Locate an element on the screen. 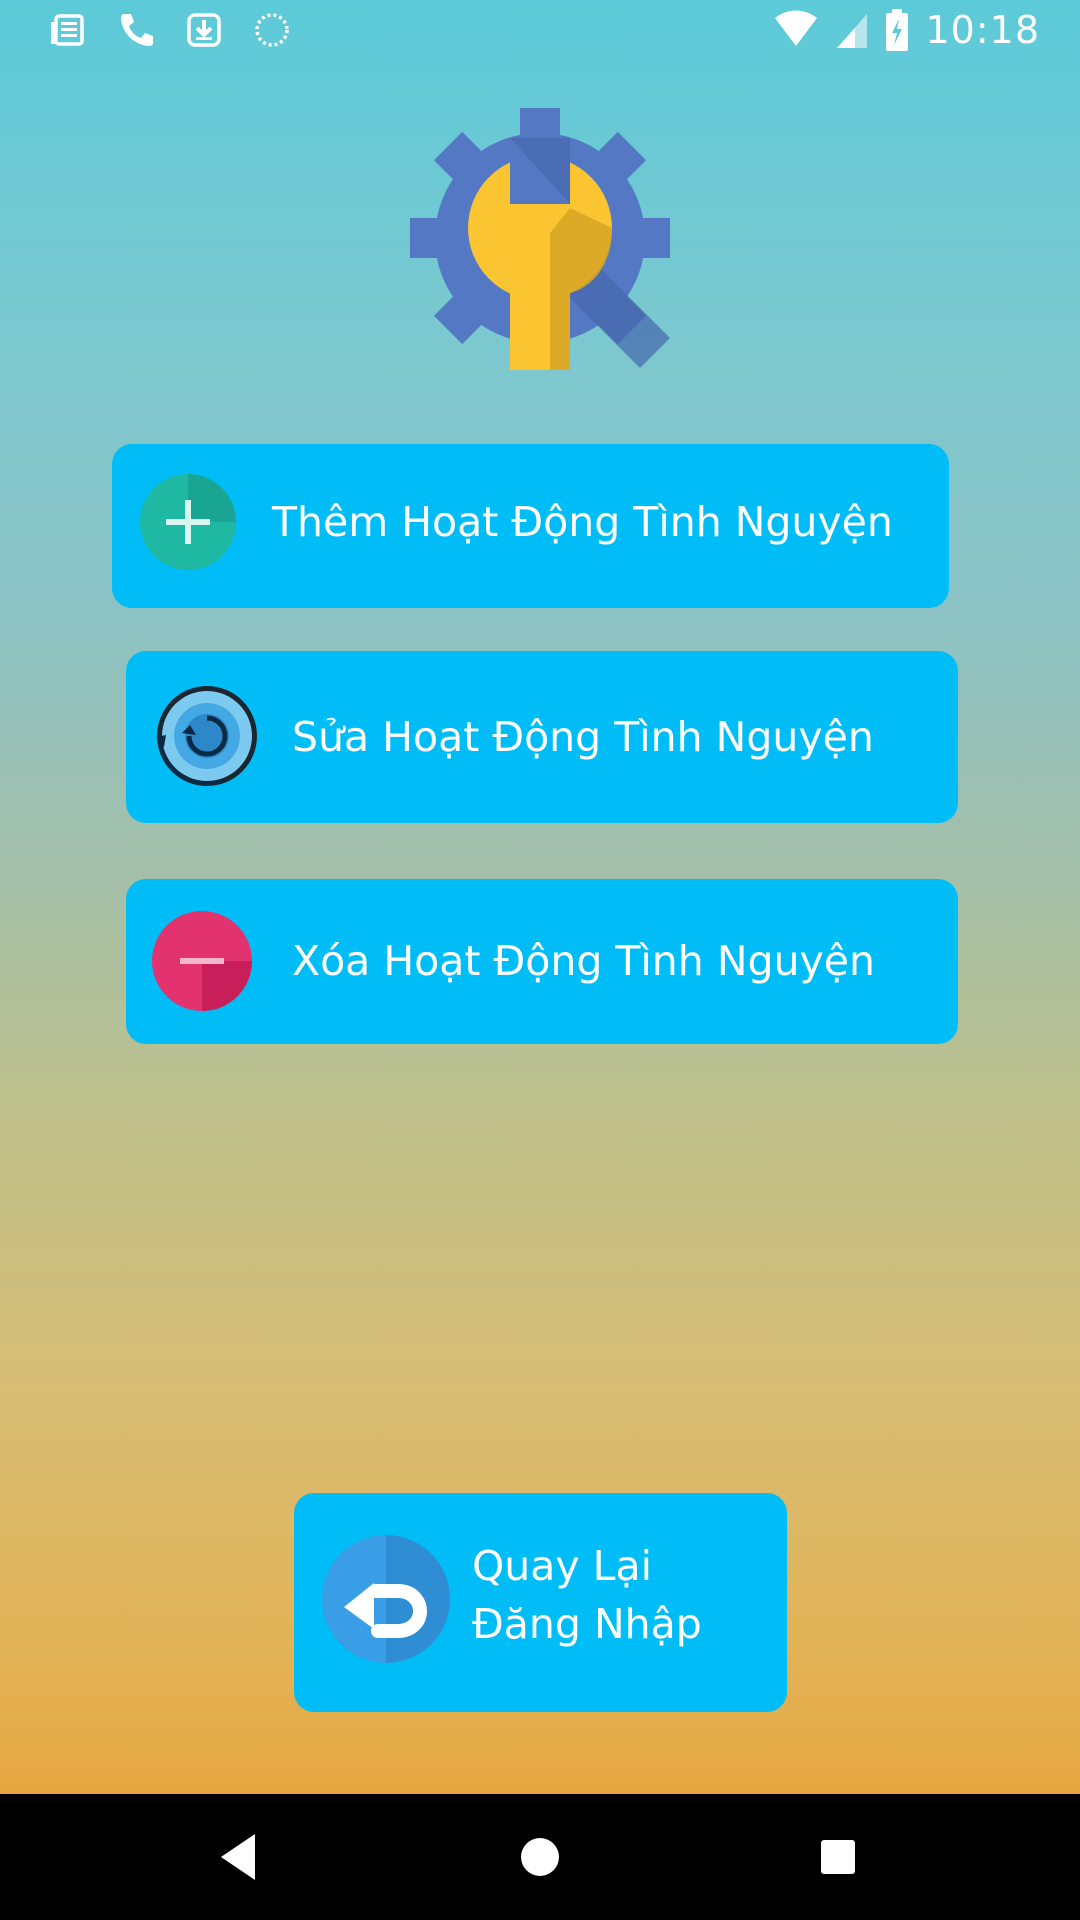  add-activity-button: Thêm Hoạt Động Tình Nguyện is located at coordinates (530, 526).